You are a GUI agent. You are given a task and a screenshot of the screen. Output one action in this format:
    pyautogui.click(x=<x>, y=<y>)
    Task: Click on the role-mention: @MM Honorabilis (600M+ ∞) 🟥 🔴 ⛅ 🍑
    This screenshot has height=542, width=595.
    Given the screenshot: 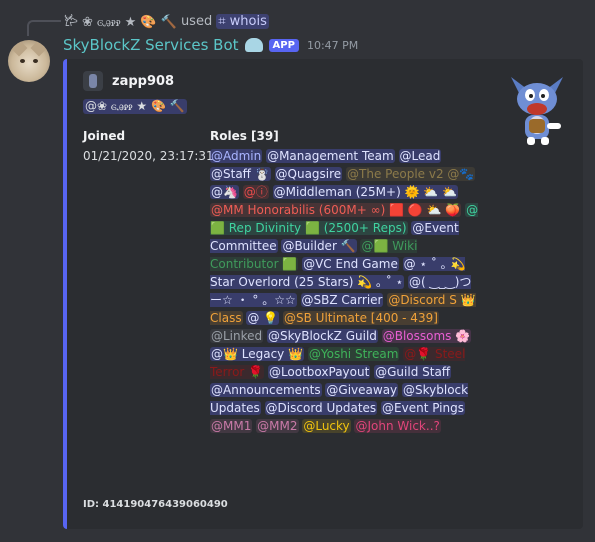 What is the action you would take?
    pyautogui.click(x=336, y=210)
    